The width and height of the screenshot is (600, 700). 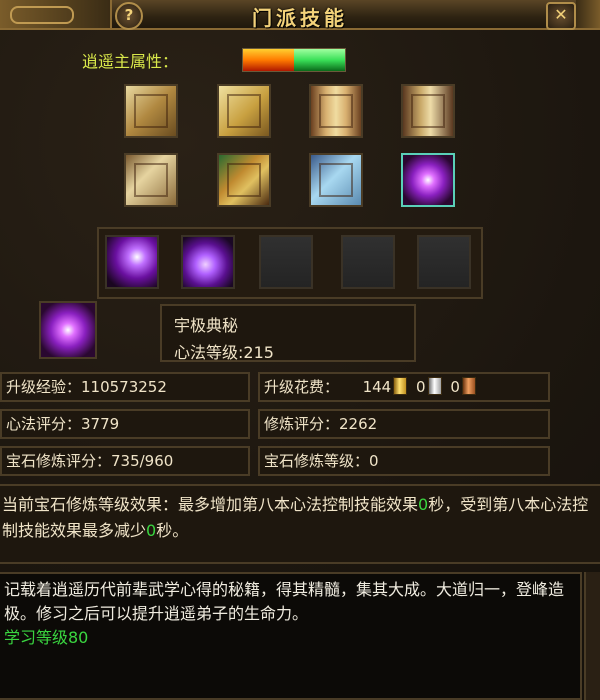 I want to click on treasure-box-icon, so click(x=244, y=180).